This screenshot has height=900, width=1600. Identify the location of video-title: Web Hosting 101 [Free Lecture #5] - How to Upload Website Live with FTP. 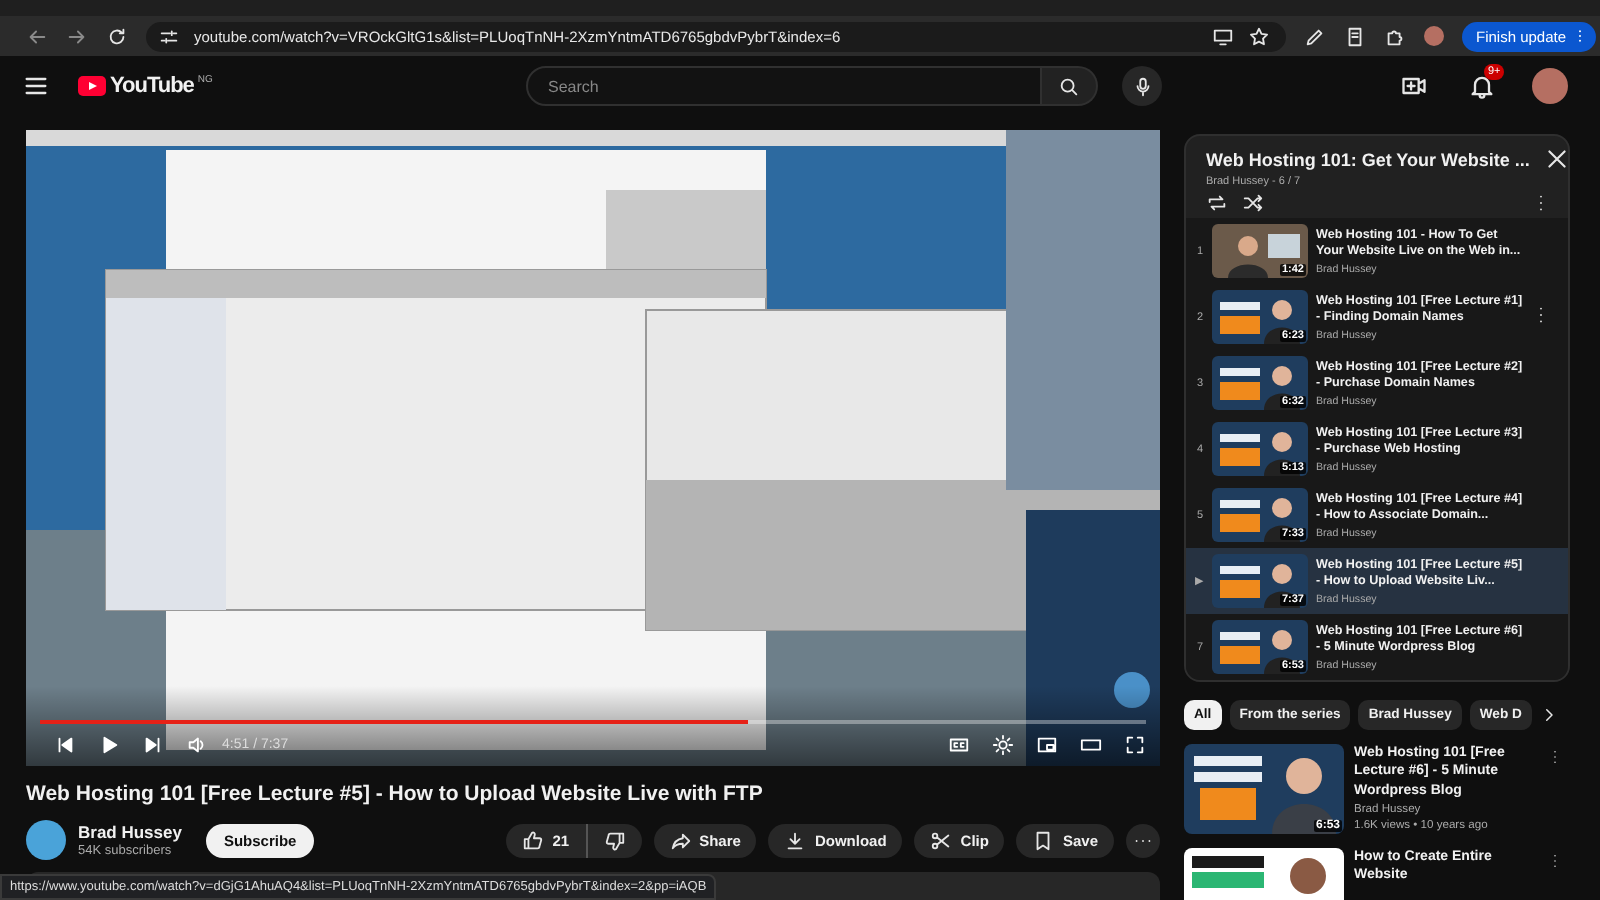
(395, 794).